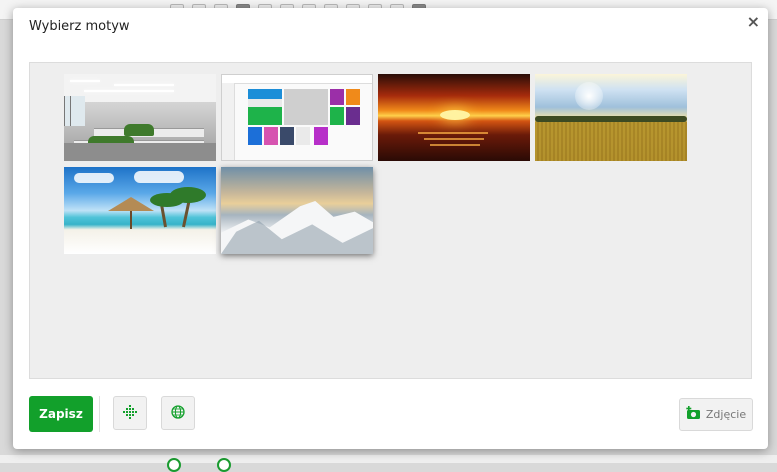  What do you see at coordinates (611, 117) in the screenshot?
I see `theme-thumb-wheat-field` at bounding box center [611, 117].